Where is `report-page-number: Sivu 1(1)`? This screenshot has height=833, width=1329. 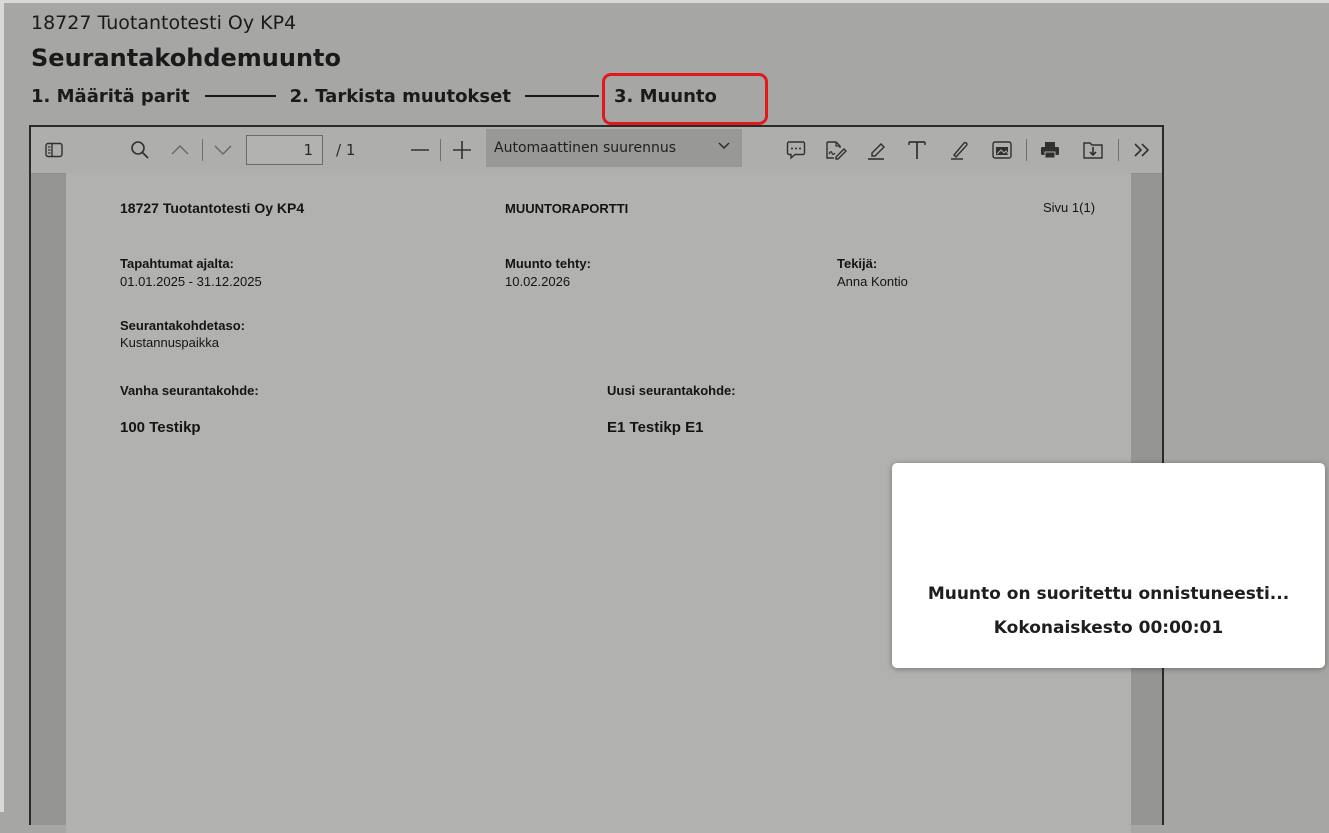 report-page-number: Sivu 1(1) is located at coordinates (1069, 207).